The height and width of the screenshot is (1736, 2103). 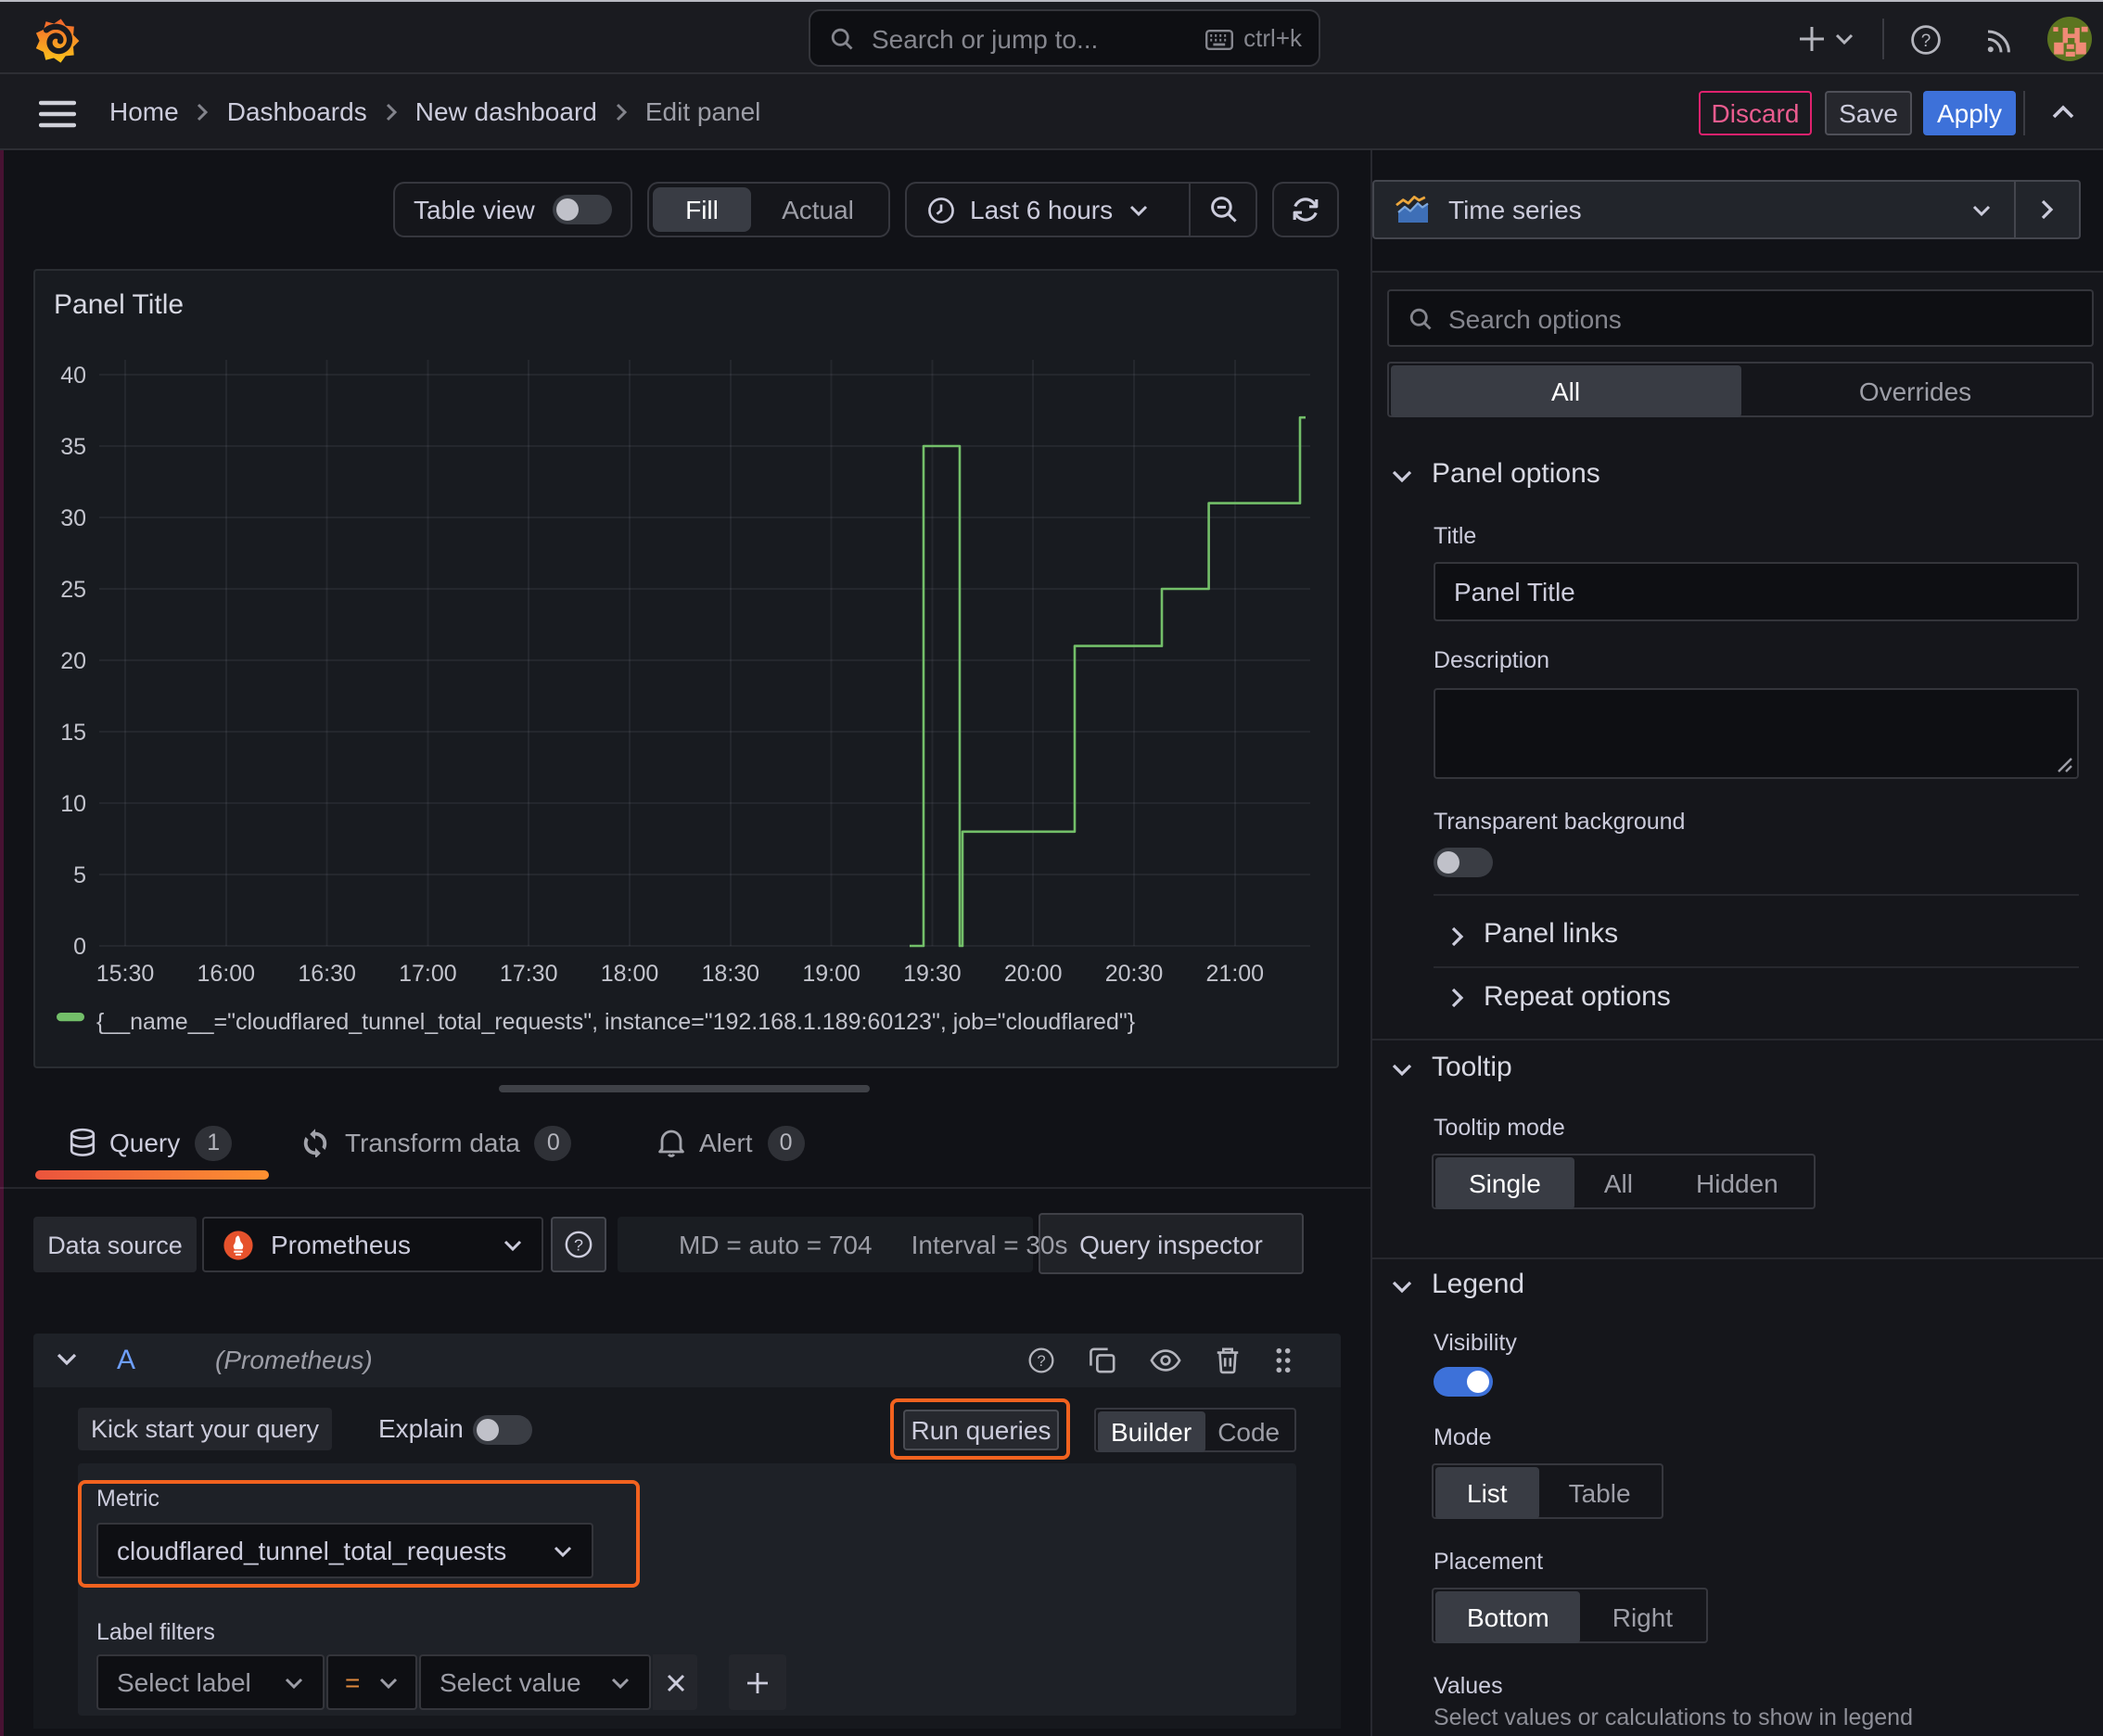 What do you see at coordinates (79, 947) in the screenshot?
I see `svg-text: 0` at bounding box center [79, 947].